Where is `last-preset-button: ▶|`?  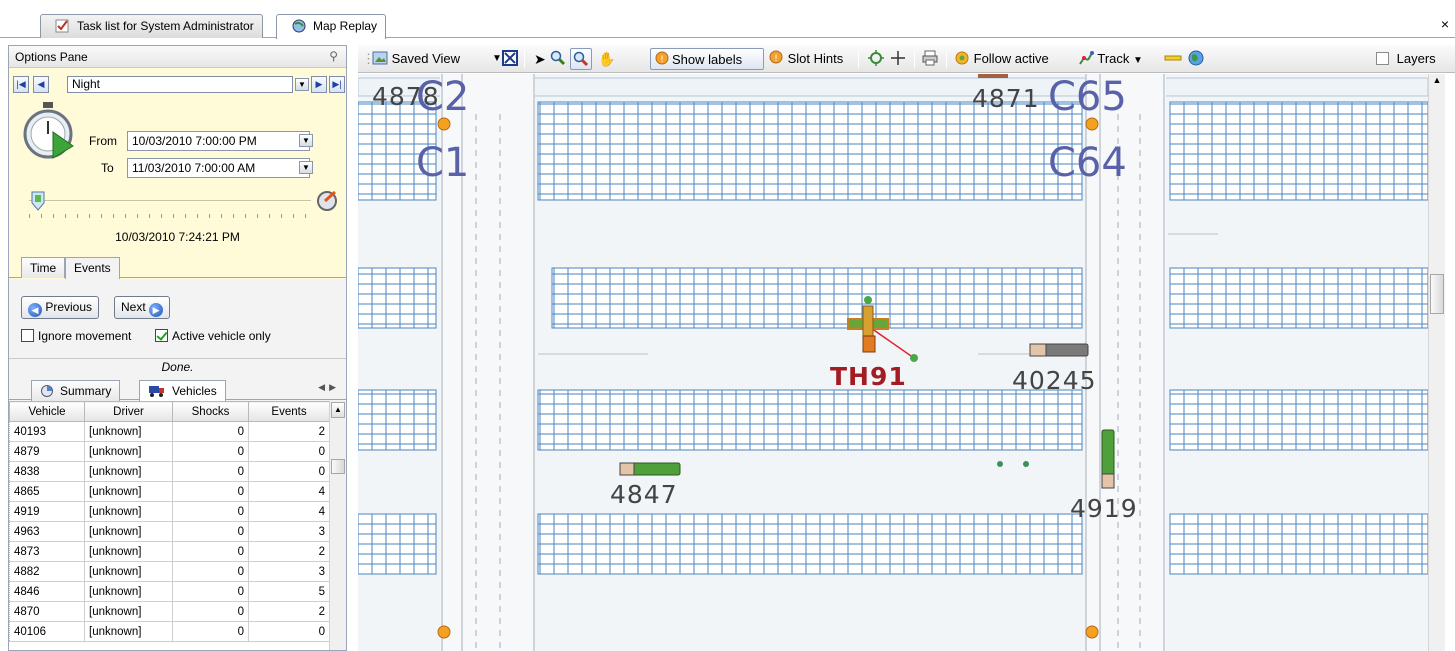
last-preset-button: ▶| is located at coordinates (337, 84).